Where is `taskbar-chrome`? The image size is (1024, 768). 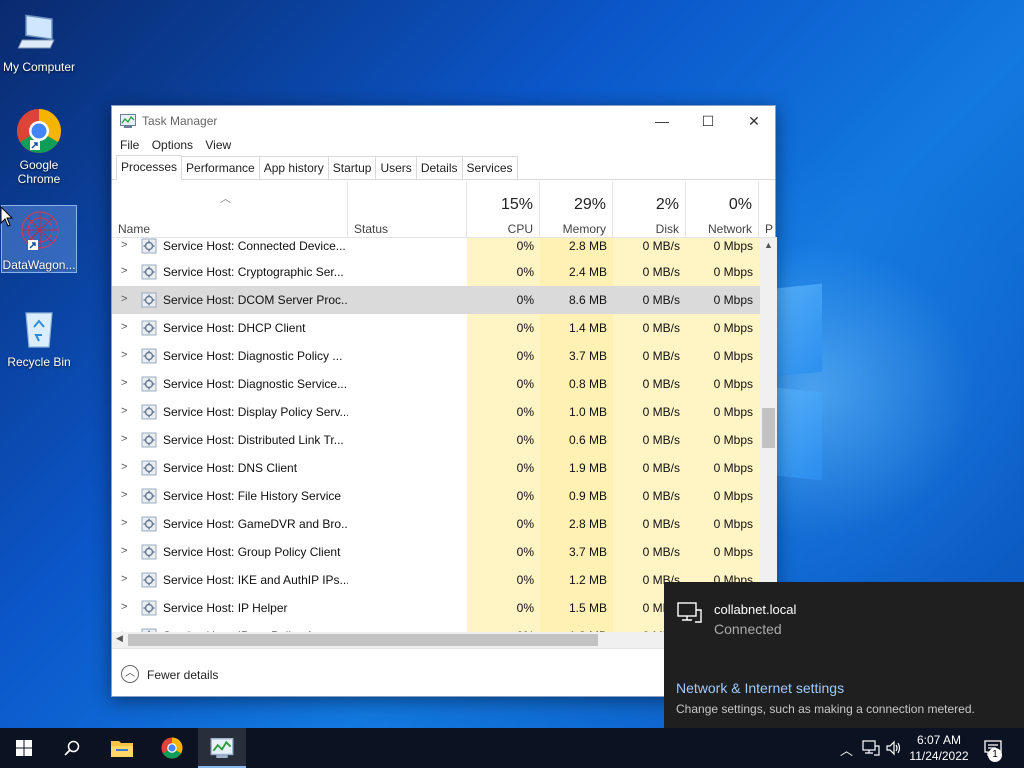 taskbar-chrome is located at coordinates (172, 748).